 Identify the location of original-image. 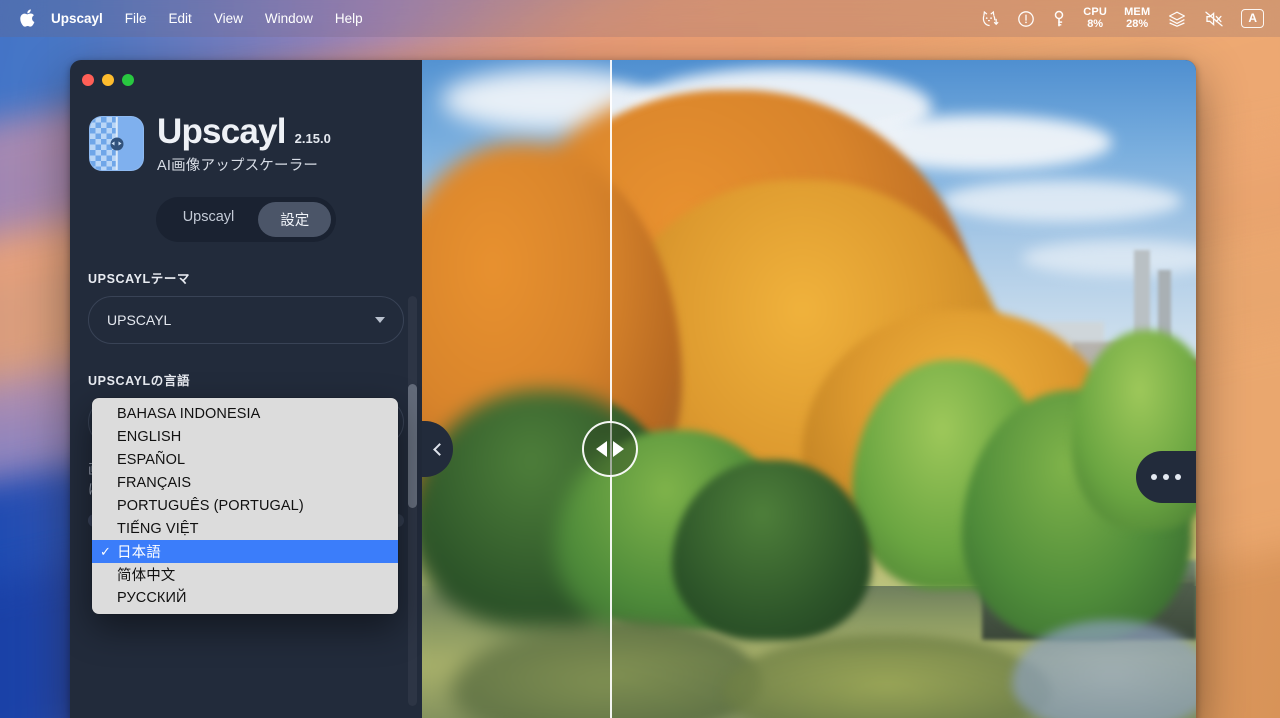
(516, 389).